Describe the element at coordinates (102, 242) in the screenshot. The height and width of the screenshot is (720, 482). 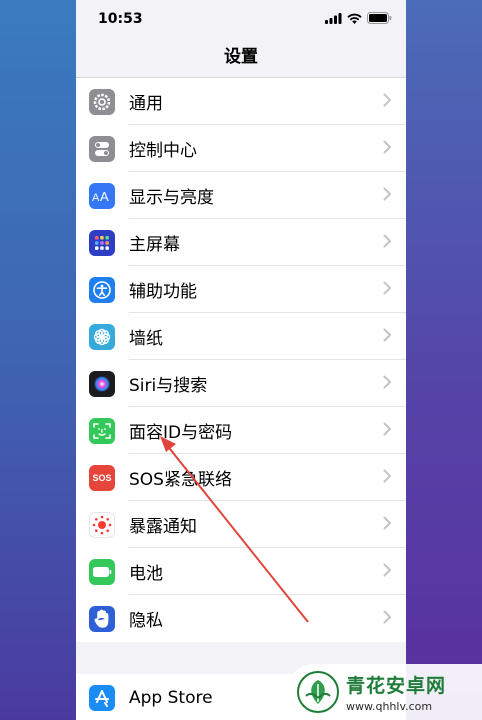
I see `home-grid-icon` at that location.